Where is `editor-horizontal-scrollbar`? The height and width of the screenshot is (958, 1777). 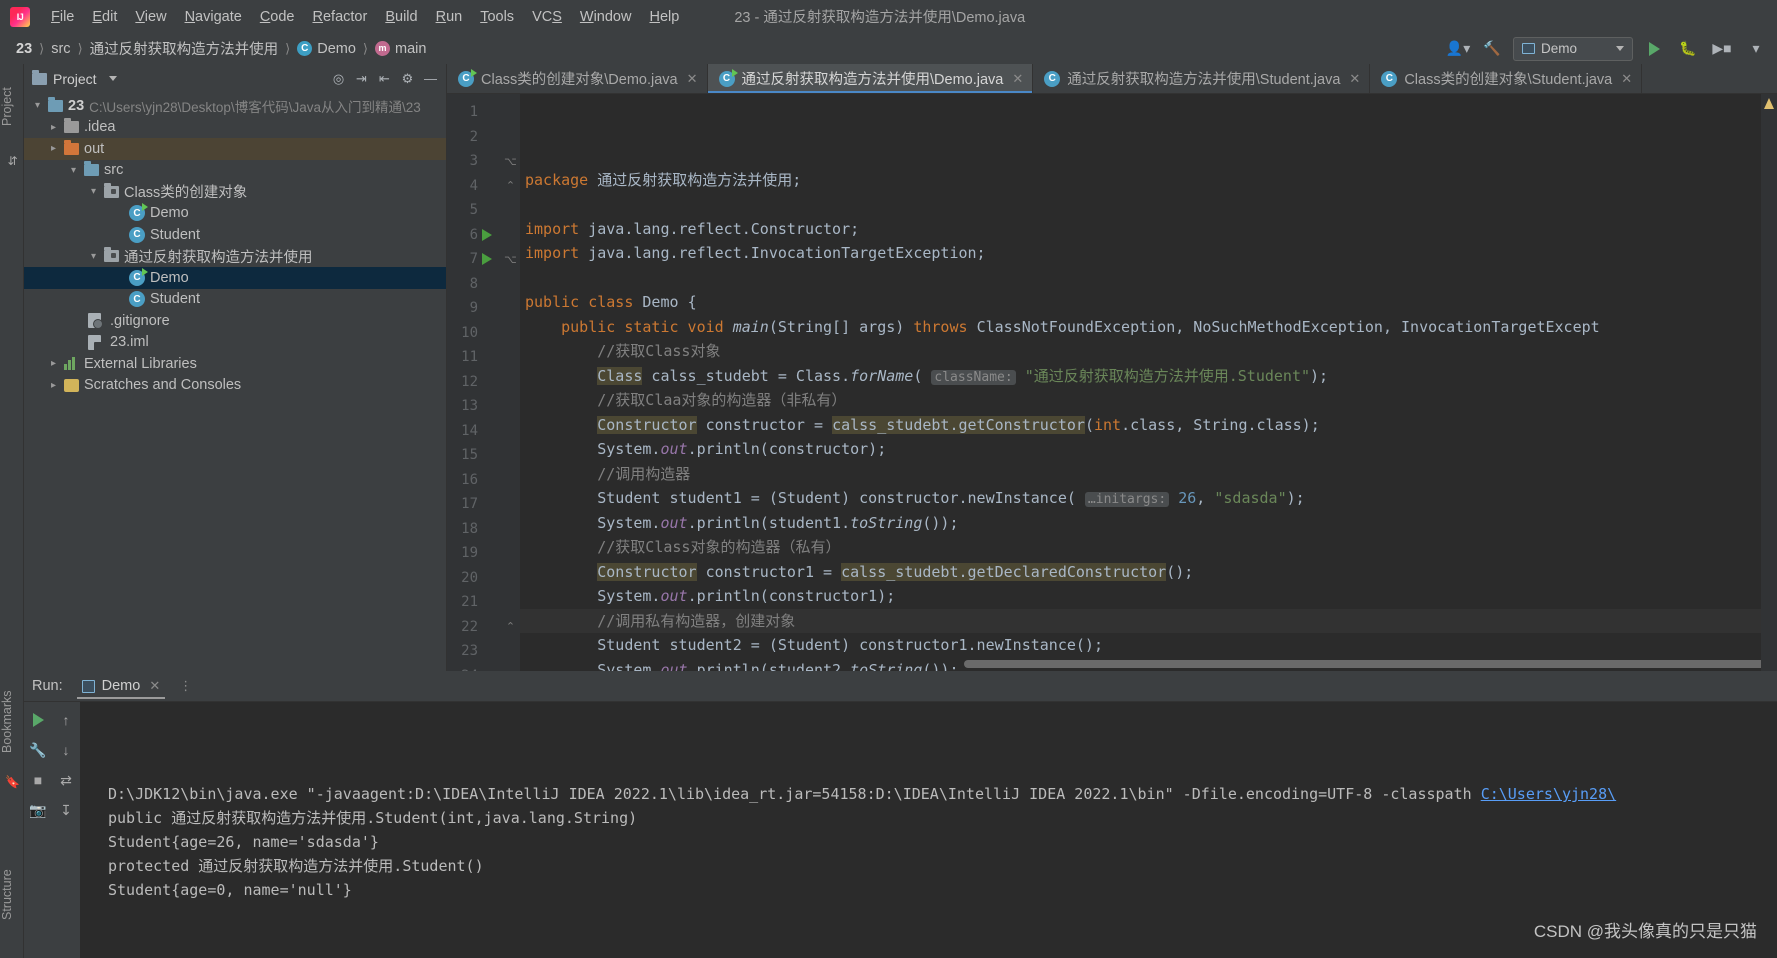 editor-horizontal-scrollbar is located at coordinates (1370, 664).